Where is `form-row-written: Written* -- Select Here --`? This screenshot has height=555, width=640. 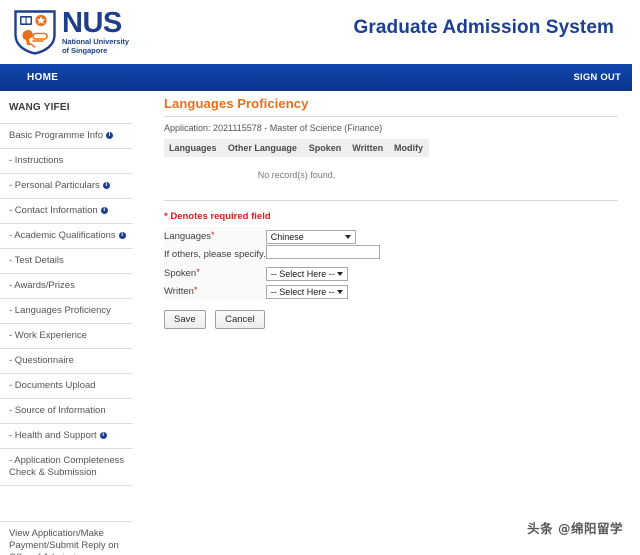
form-row-written: Written* -- Select Here -- is located at coordinates (272, 291).